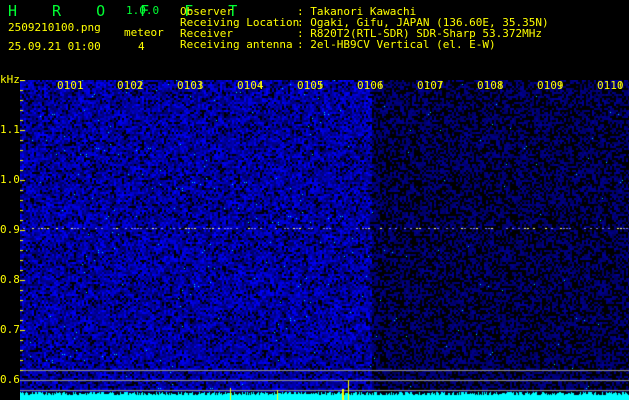 This screenshot has width=629, height=400. What do you see at coordinates (70, 85) in the screenshot?
I see `time-tick-label: 0101` at bounding box center [70, 85].